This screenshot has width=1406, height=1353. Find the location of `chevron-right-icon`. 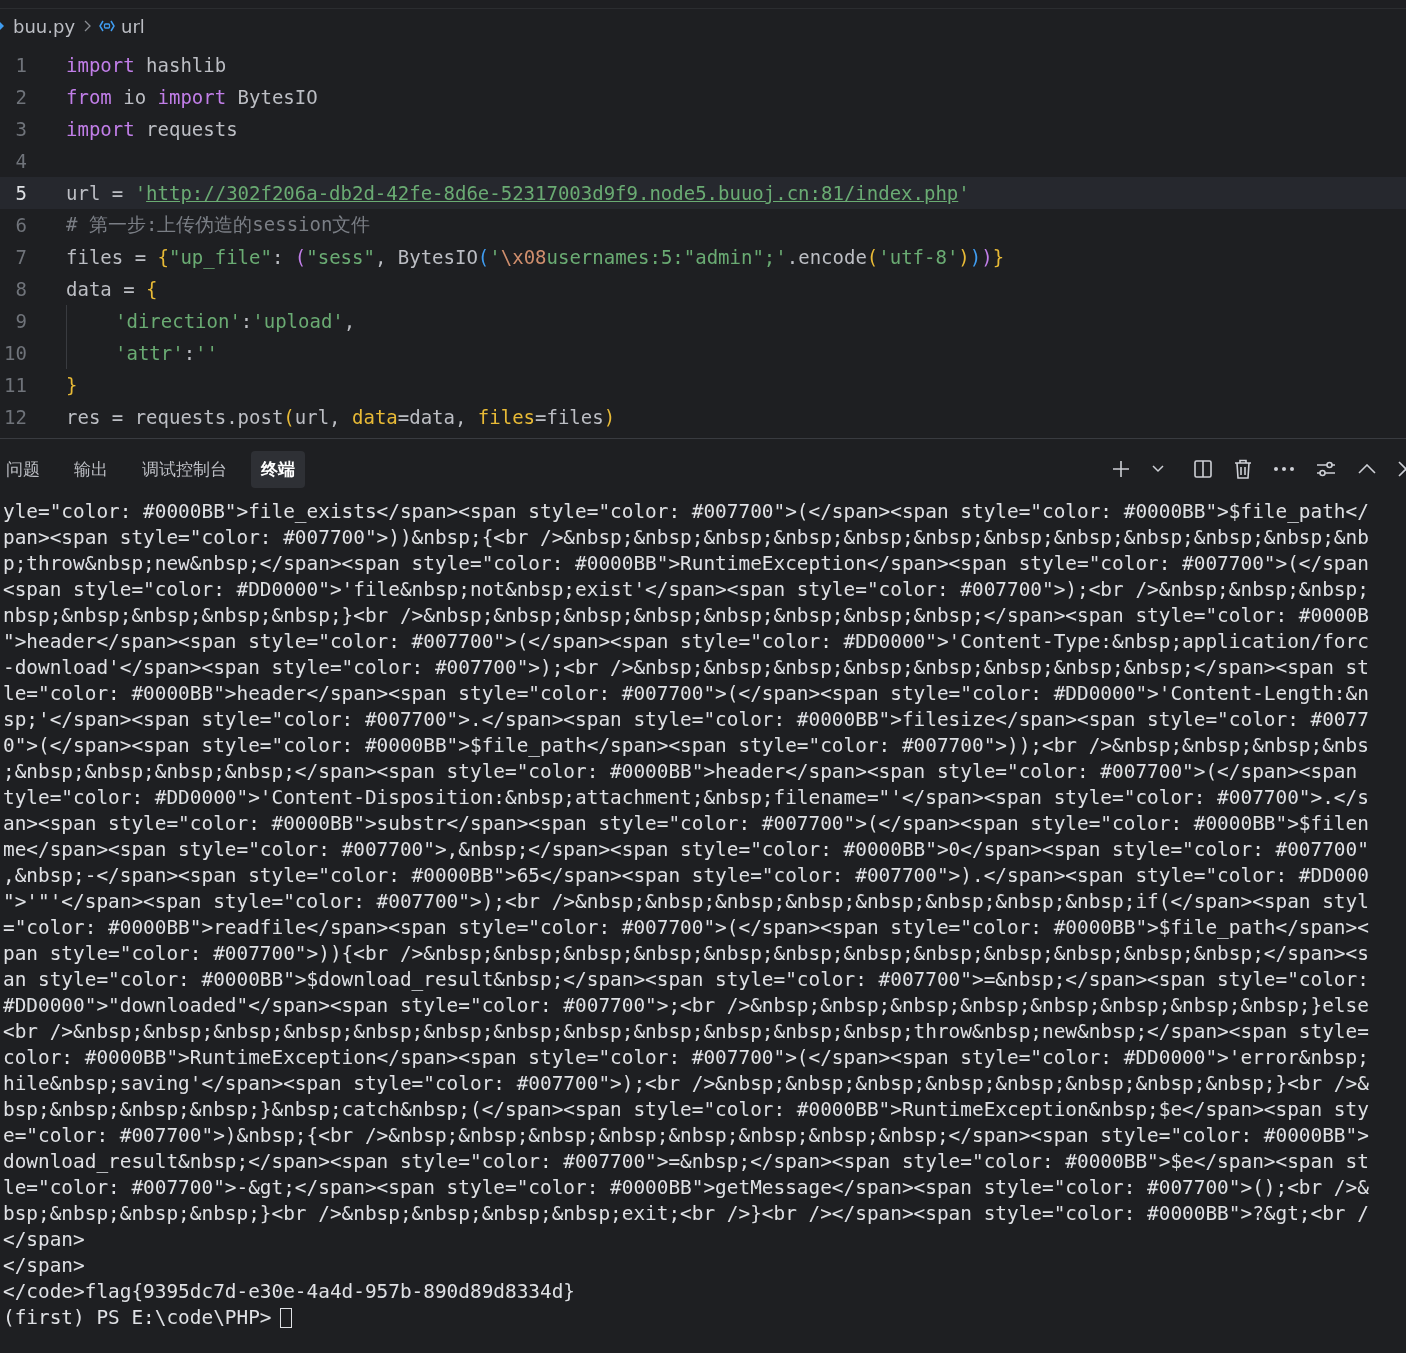

chevron-right-icon is located at coordinates (87, 26).